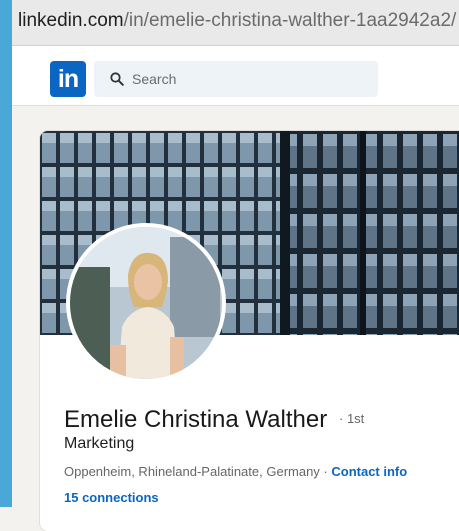  Describe the element at coordinates (247, 79) in the screenshot. I see `search-input` at that location.